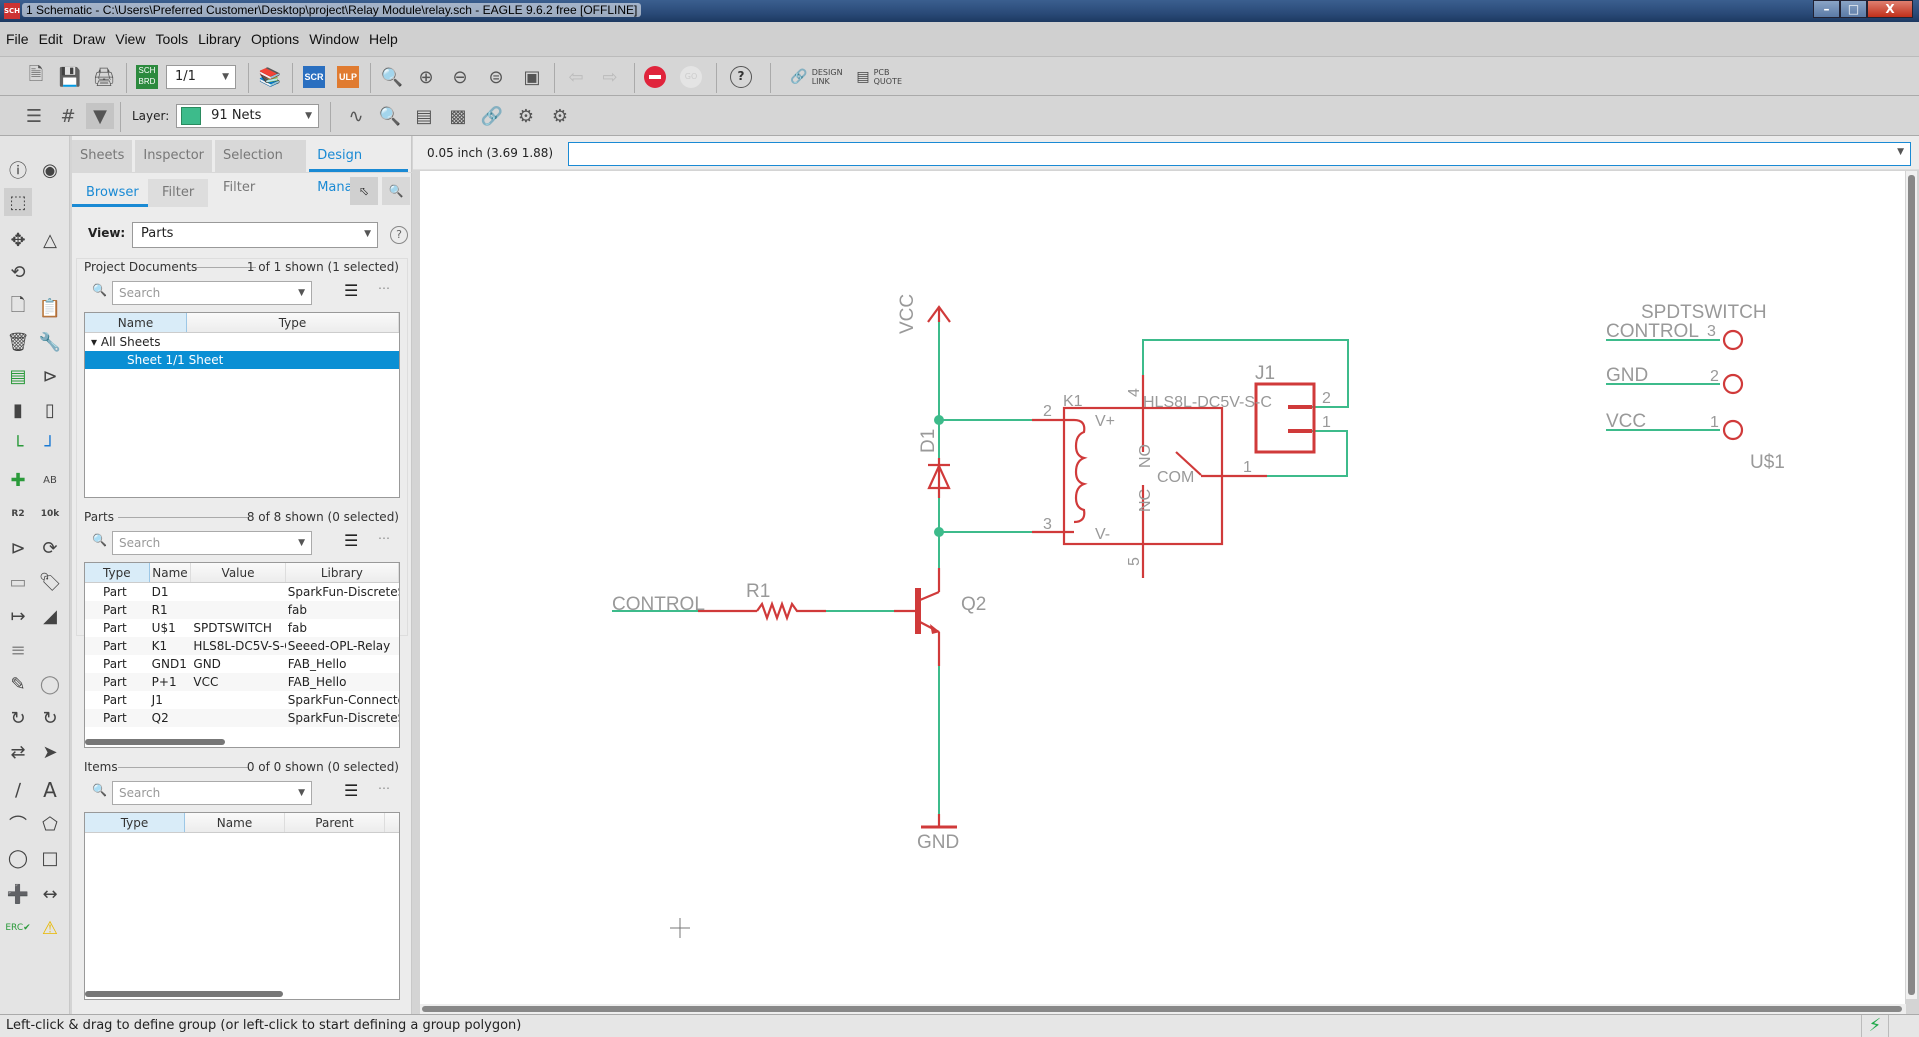 The image size is (1919, 1037). What do you see at coordinates (238, 572) in the screenshot?
I see `column-header-value: Value` at bounding box center [238, 572].